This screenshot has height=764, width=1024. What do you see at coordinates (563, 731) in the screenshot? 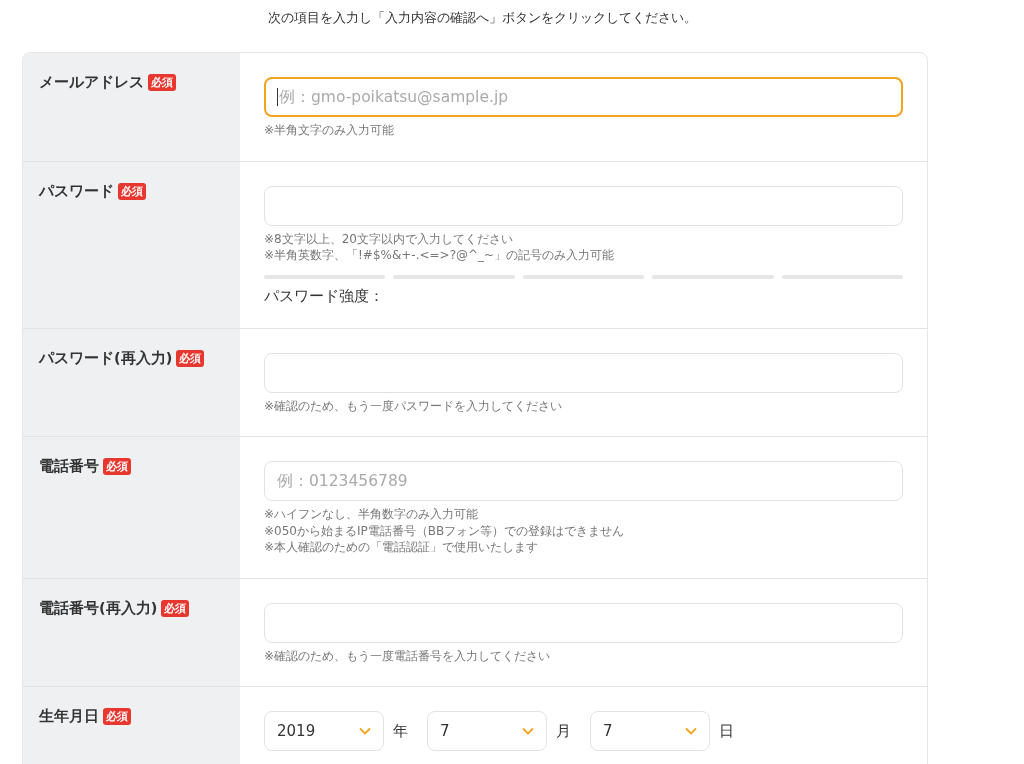
I see `unit-label: 月` at bounding box center [563, 731].